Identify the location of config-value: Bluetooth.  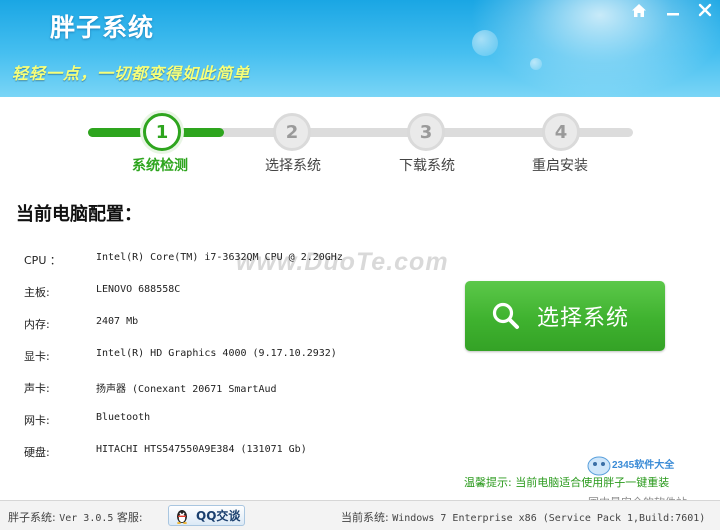
(123, 417).